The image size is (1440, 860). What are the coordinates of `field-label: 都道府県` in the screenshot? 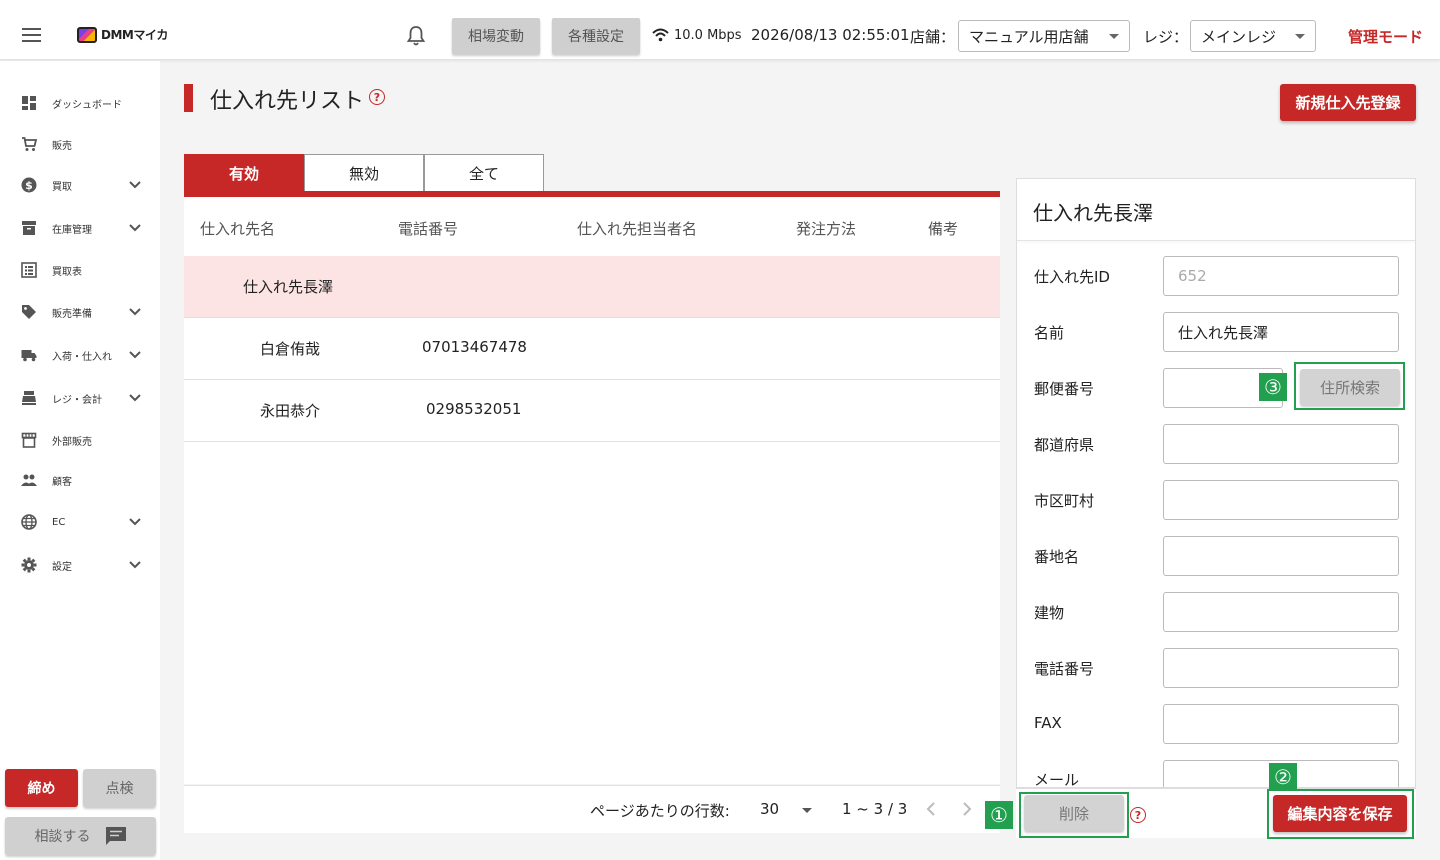 It's located at (1064, 445).